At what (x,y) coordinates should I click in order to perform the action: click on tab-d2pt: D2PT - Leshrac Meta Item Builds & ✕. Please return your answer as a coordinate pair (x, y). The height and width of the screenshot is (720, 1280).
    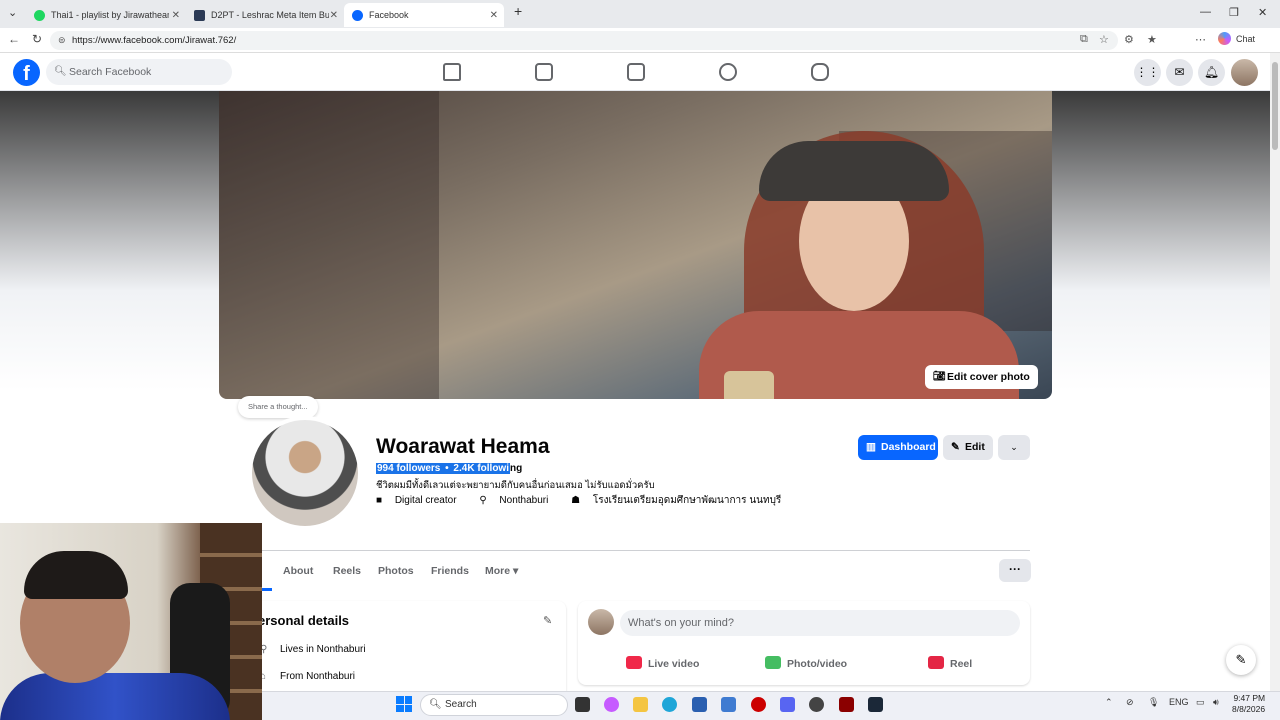
    Looking at the image, I should click on (265, 15).